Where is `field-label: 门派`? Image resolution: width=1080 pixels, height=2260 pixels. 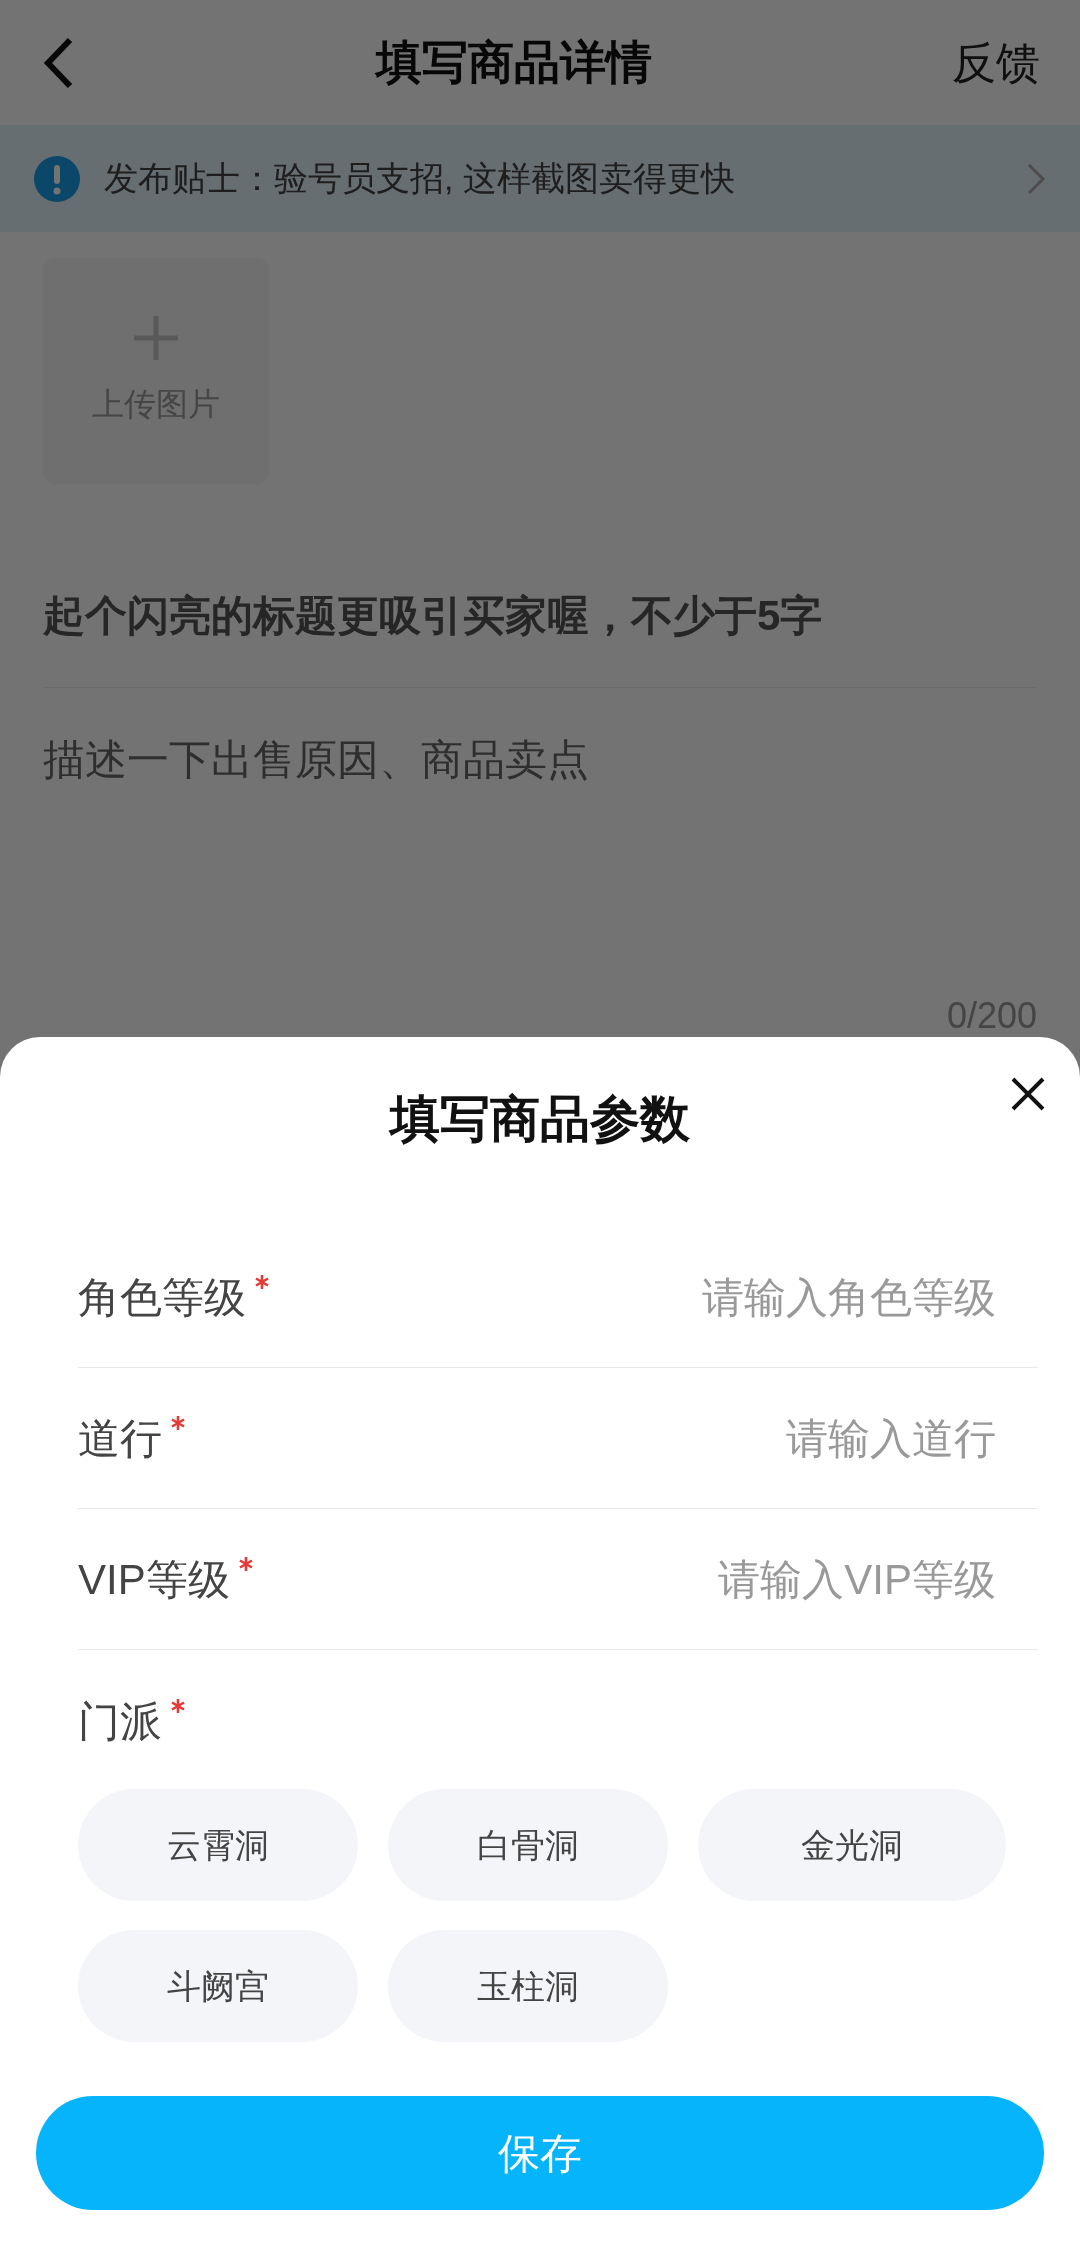
field-label: 门派 is located at coordinates (120, 1722).